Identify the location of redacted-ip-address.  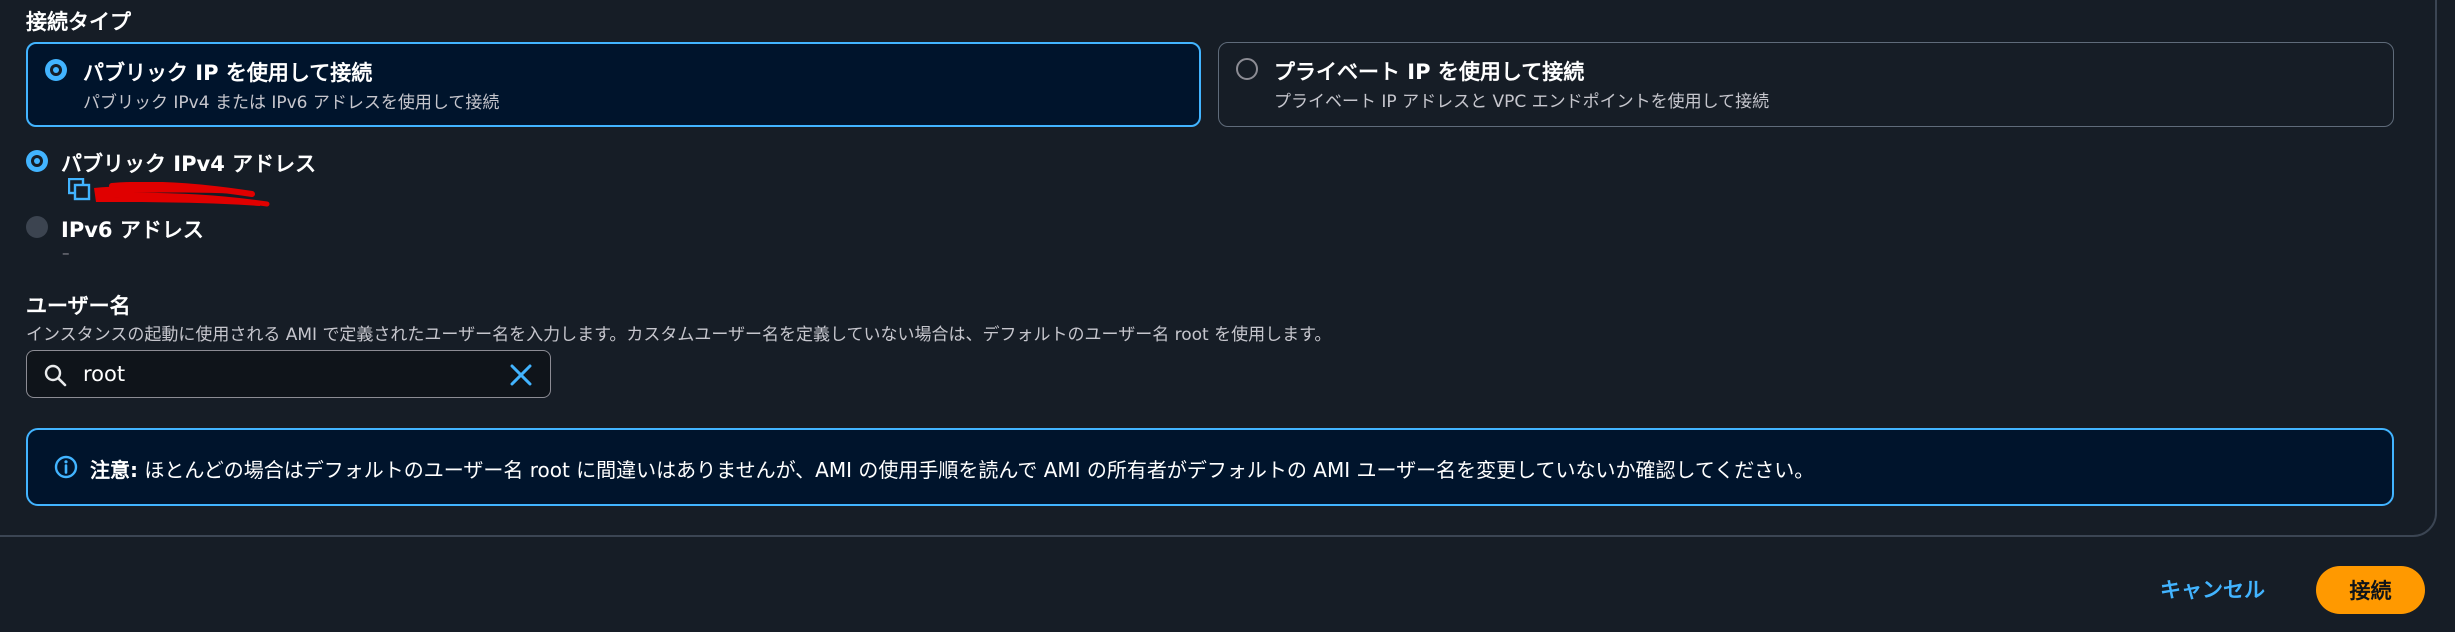
(182, 194).